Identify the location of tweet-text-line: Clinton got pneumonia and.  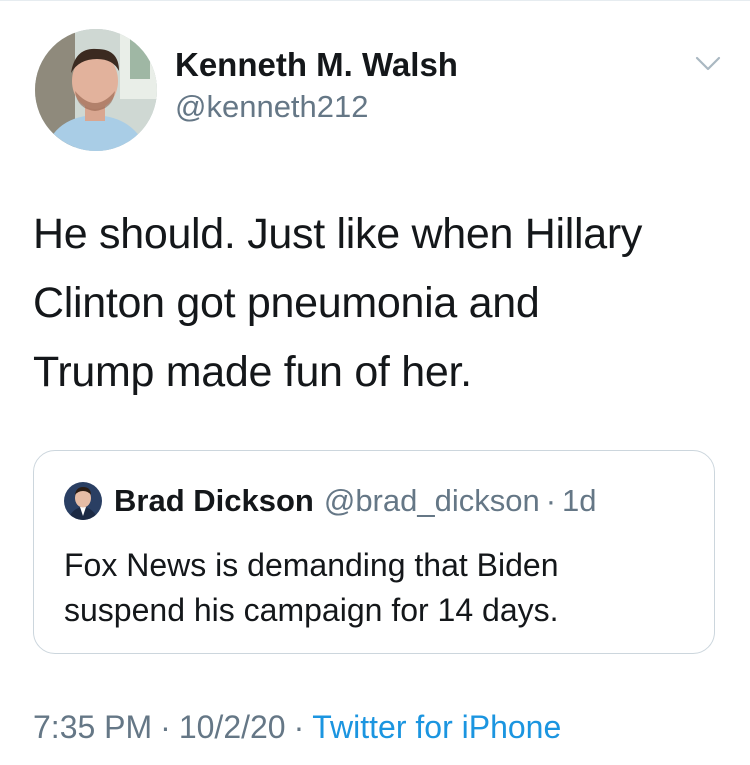
(286, 303).